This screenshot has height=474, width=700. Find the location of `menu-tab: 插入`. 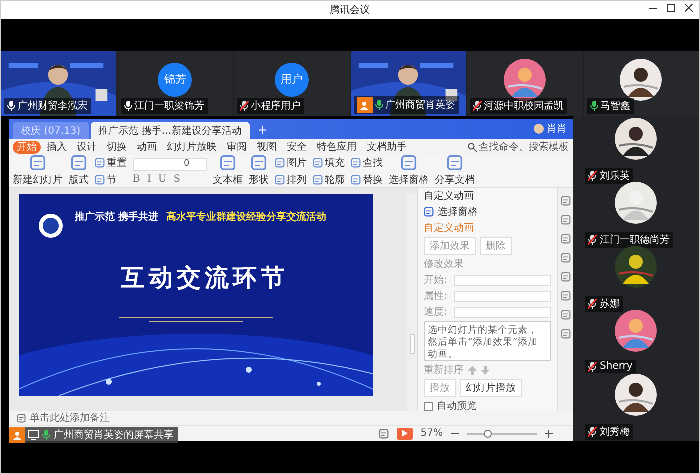

menu-tab: 插入 is located at coordinates (57, 147).